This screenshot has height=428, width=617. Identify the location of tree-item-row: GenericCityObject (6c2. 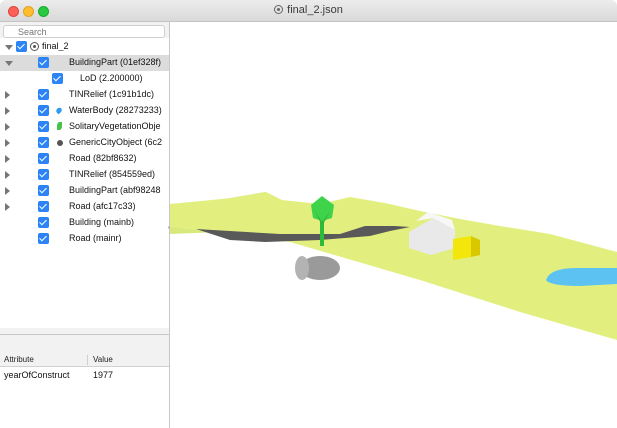
(84, 143).